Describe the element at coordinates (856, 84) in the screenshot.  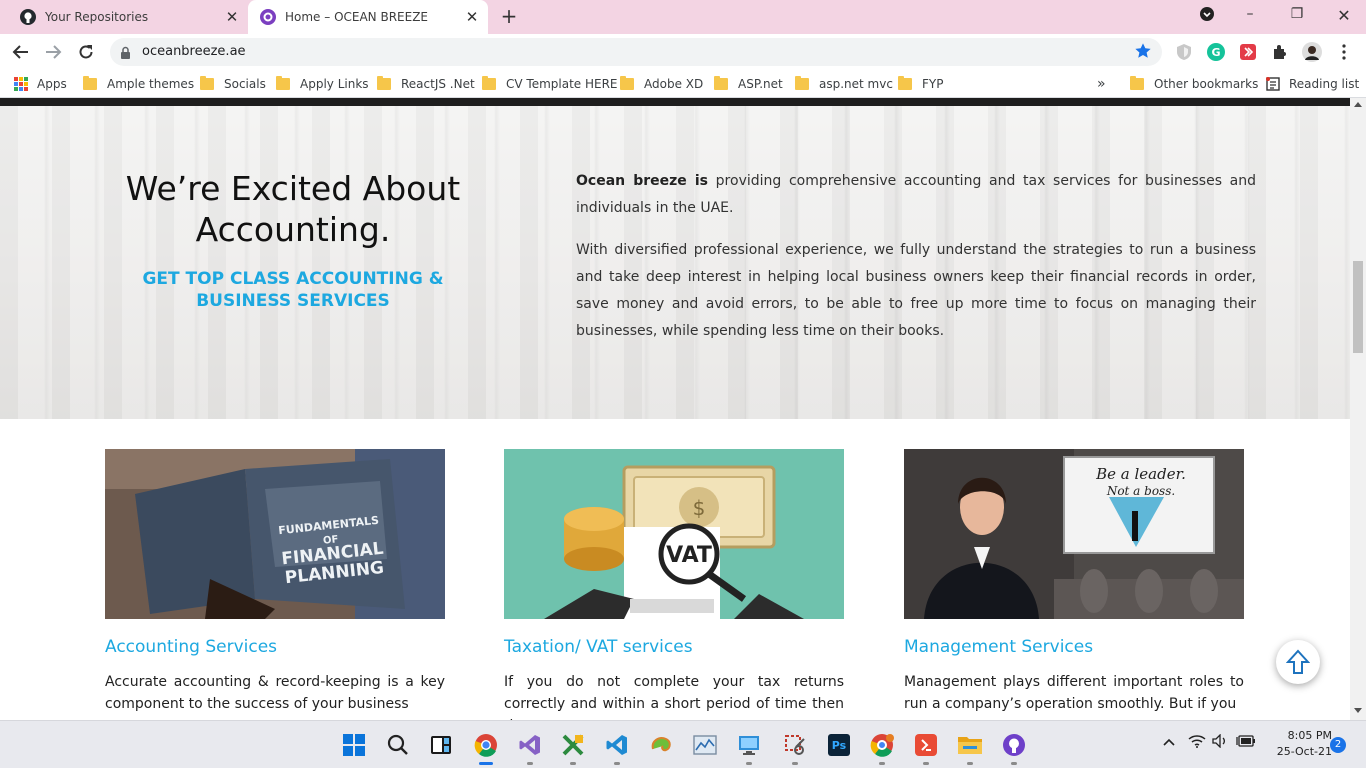
I see `bookmark-label: asp.net mvc` at that location.